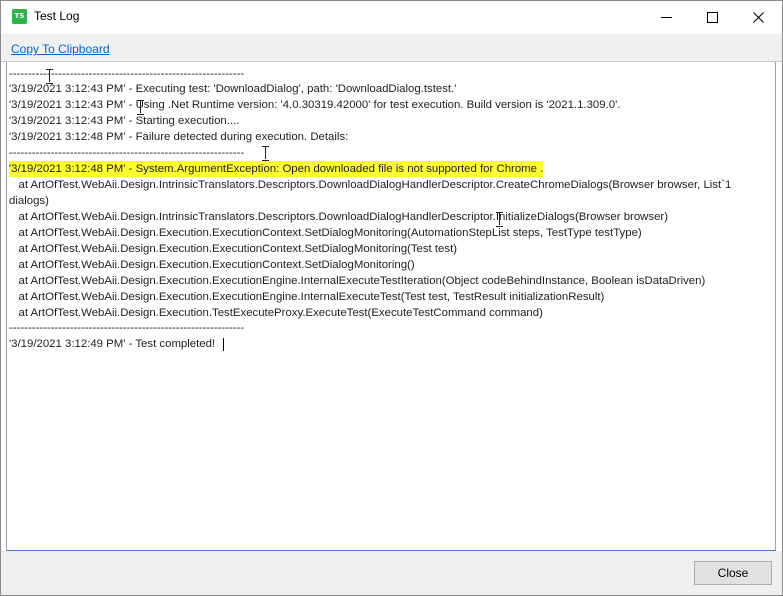 The height and width of the screenshot is (596, 783). I want to click on minimize-icon, so click(666, 17).